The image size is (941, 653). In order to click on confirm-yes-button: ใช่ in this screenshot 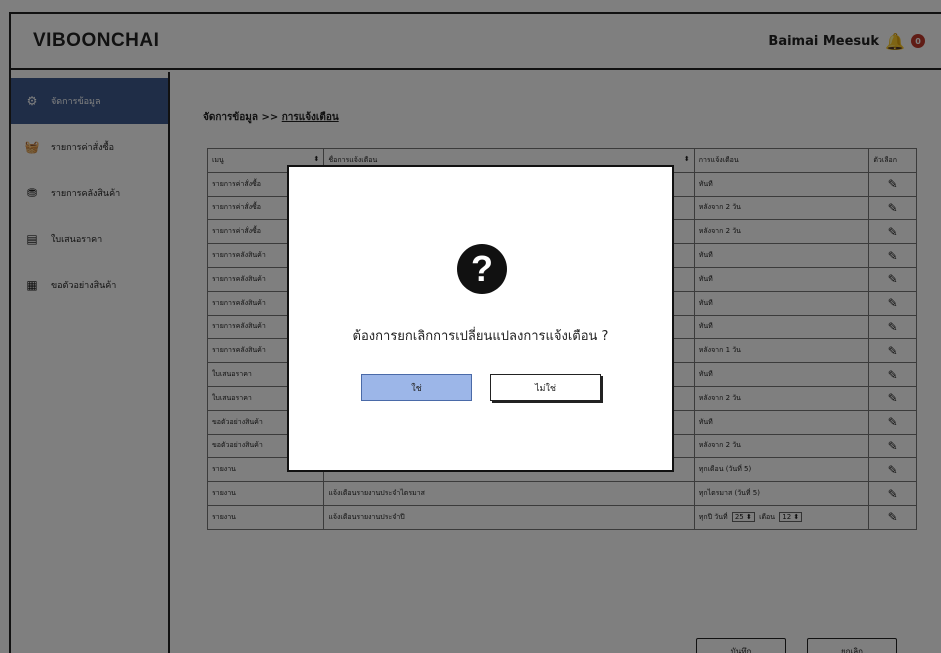, I will do `click(416, 387)`.